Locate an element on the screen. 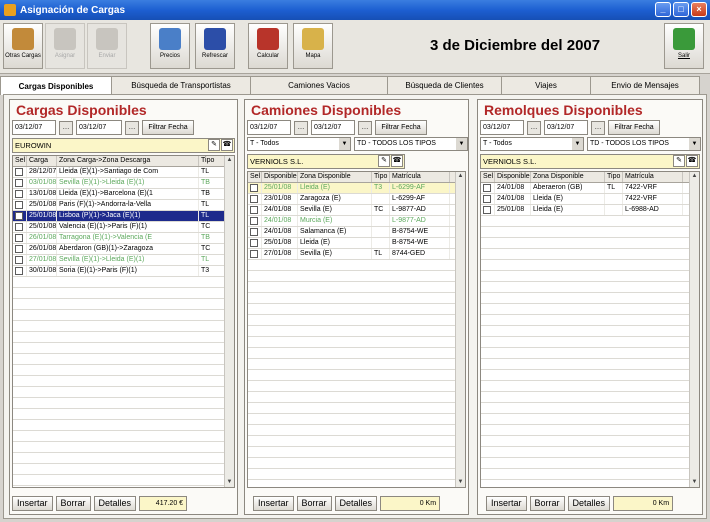 This screenshot has height=522, width=710. remolques-all-types-select: TD - TODOS LOS TIPOS ▼ is located at coordinates (644, 144).